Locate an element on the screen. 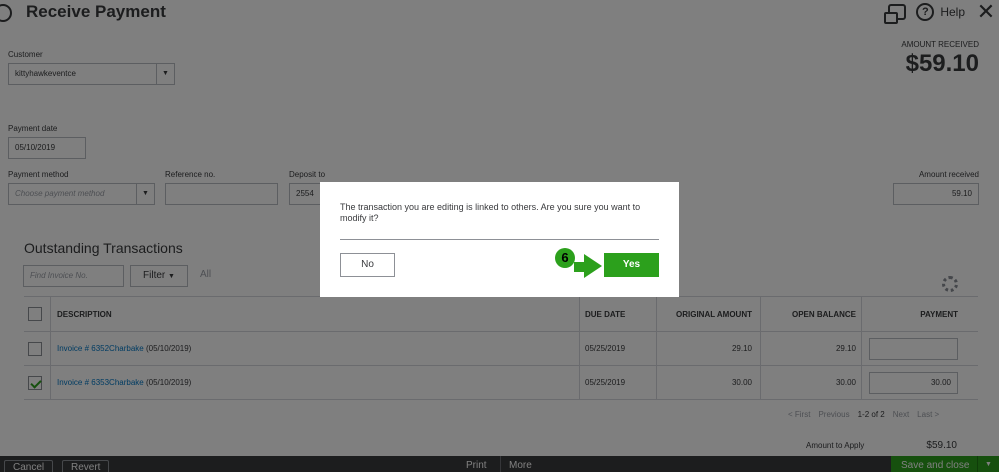  step-arrow-icon is located at coordinates (588, 266).